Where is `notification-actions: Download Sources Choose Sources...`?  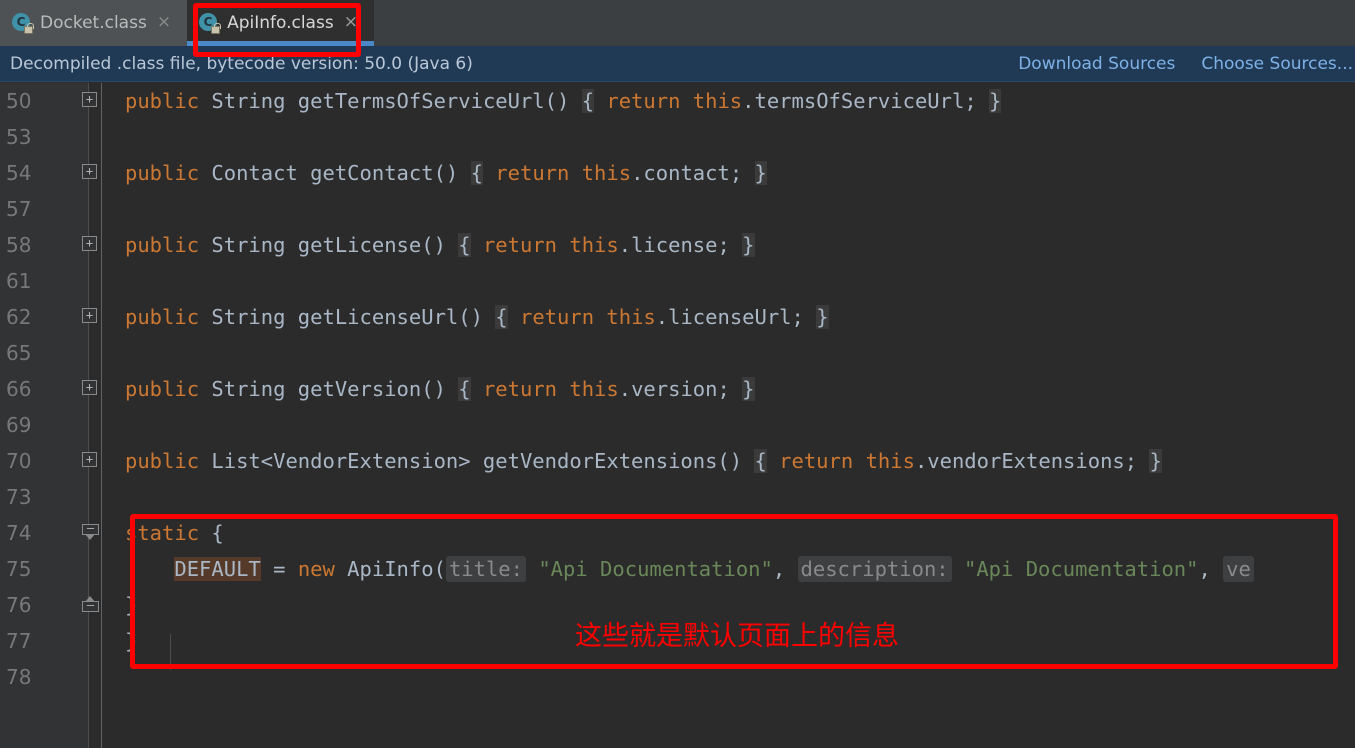
notification-actions: Download Sources Choose Sources... is located at coordinates (1186, 64).